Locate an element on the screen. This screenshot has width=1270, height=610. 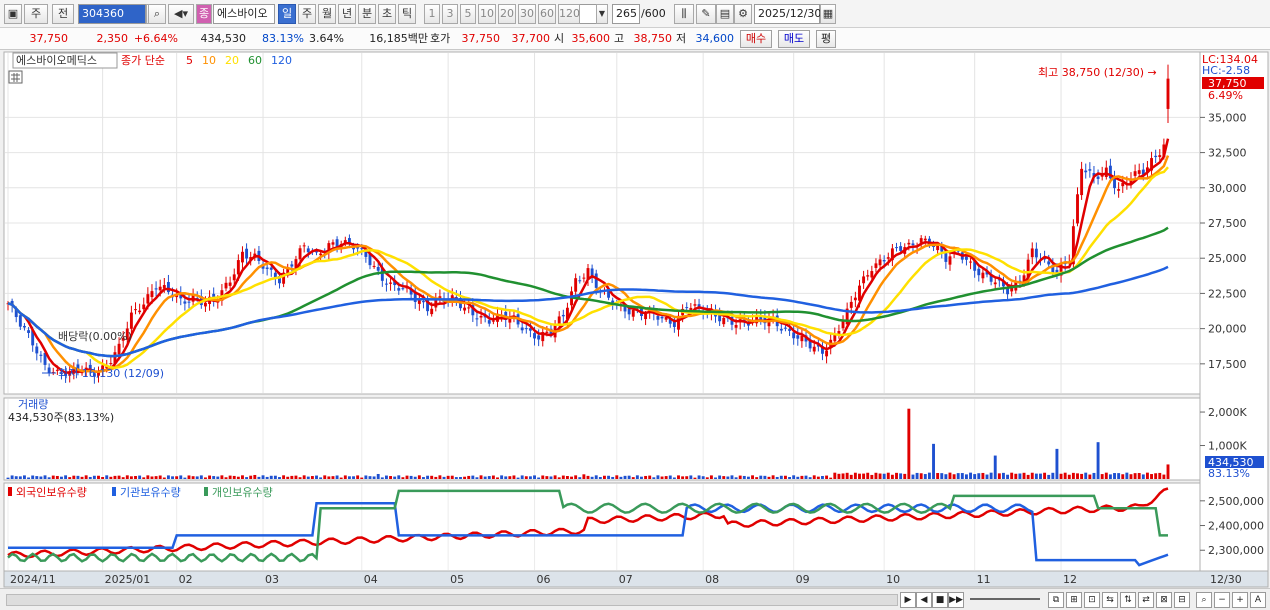
save-icon: ▤ is located at coordinates (725, 14).